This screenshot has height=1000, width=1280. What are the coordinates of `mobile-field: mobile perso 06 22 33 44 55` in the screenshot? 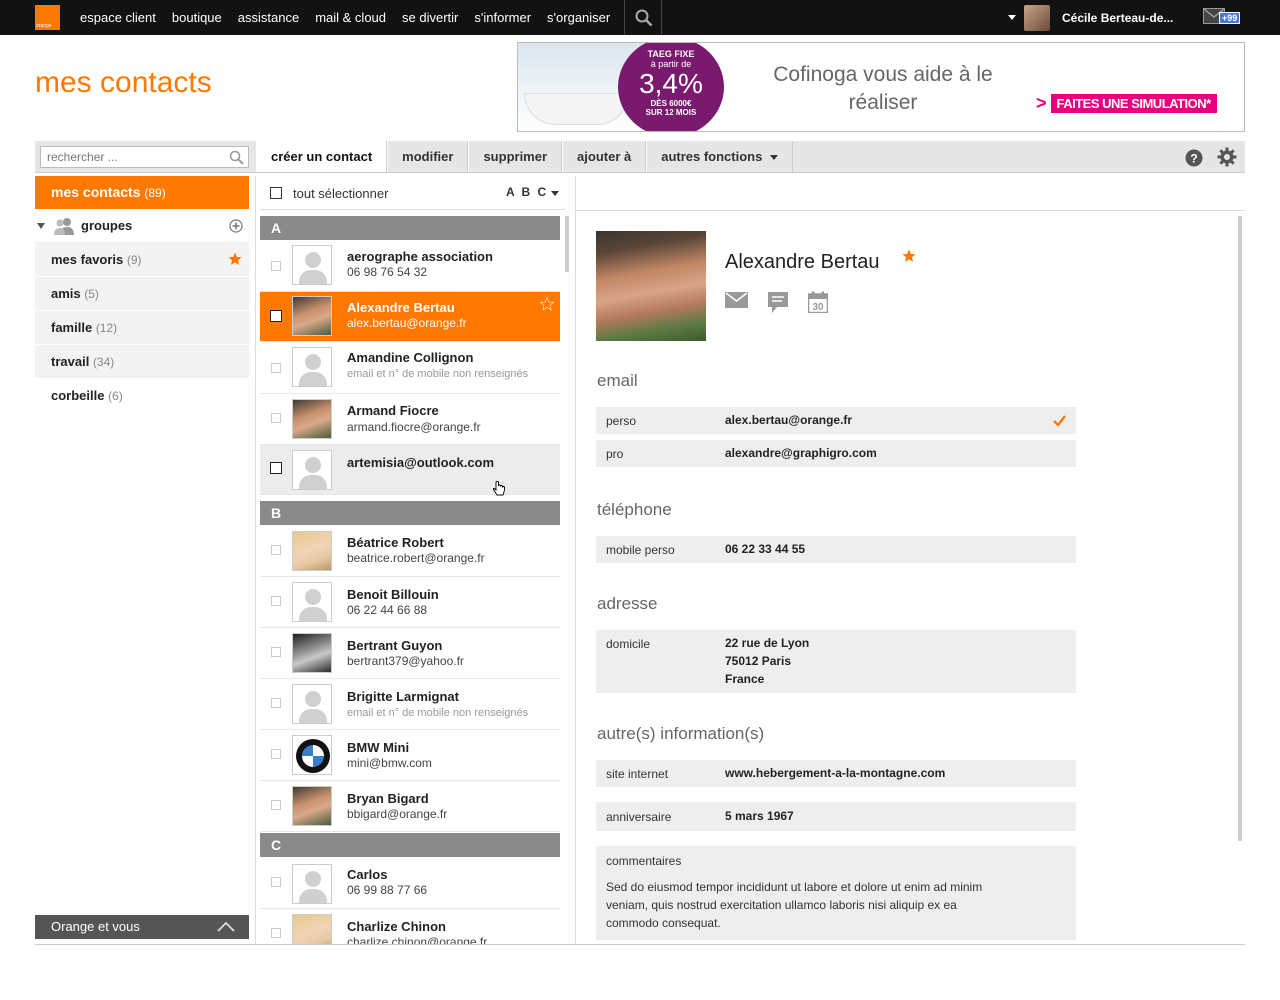 It's located at (836, 549).